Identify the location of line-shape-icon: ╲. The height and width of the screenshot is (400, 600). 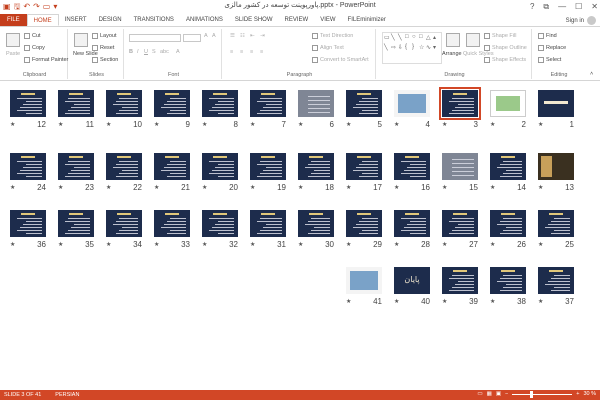
(401, 39).